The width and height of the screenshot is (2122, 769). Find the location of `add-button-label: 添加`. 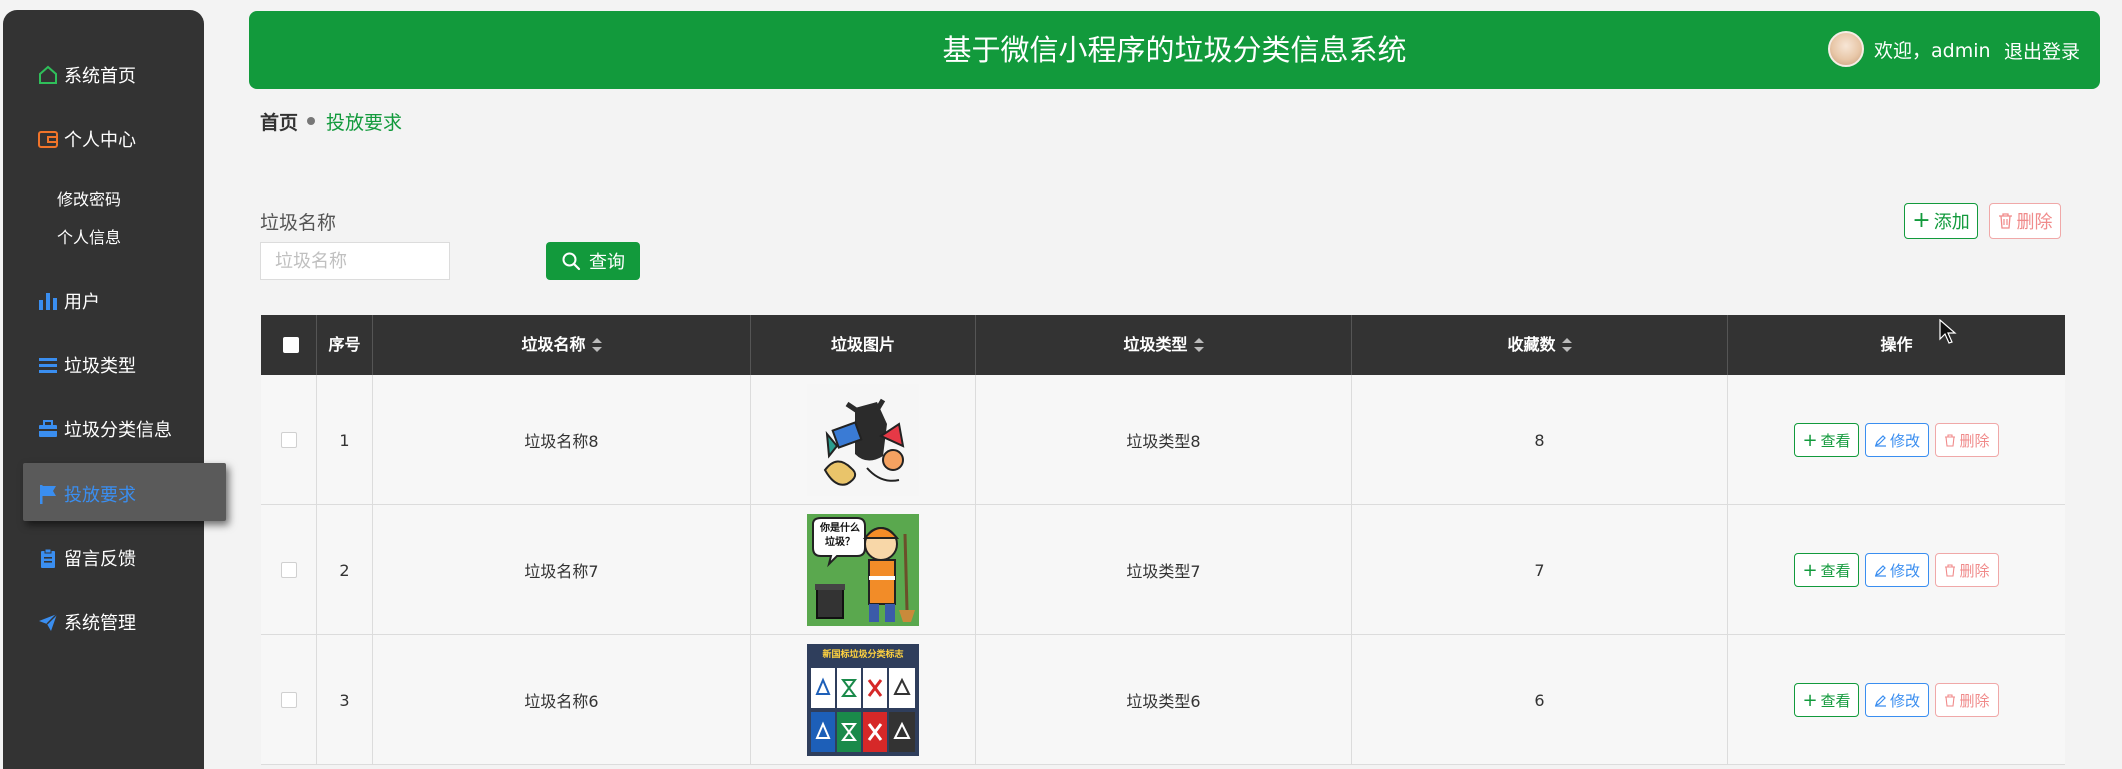

add-button-label: 添加 is located at coordinates (1951, 222).